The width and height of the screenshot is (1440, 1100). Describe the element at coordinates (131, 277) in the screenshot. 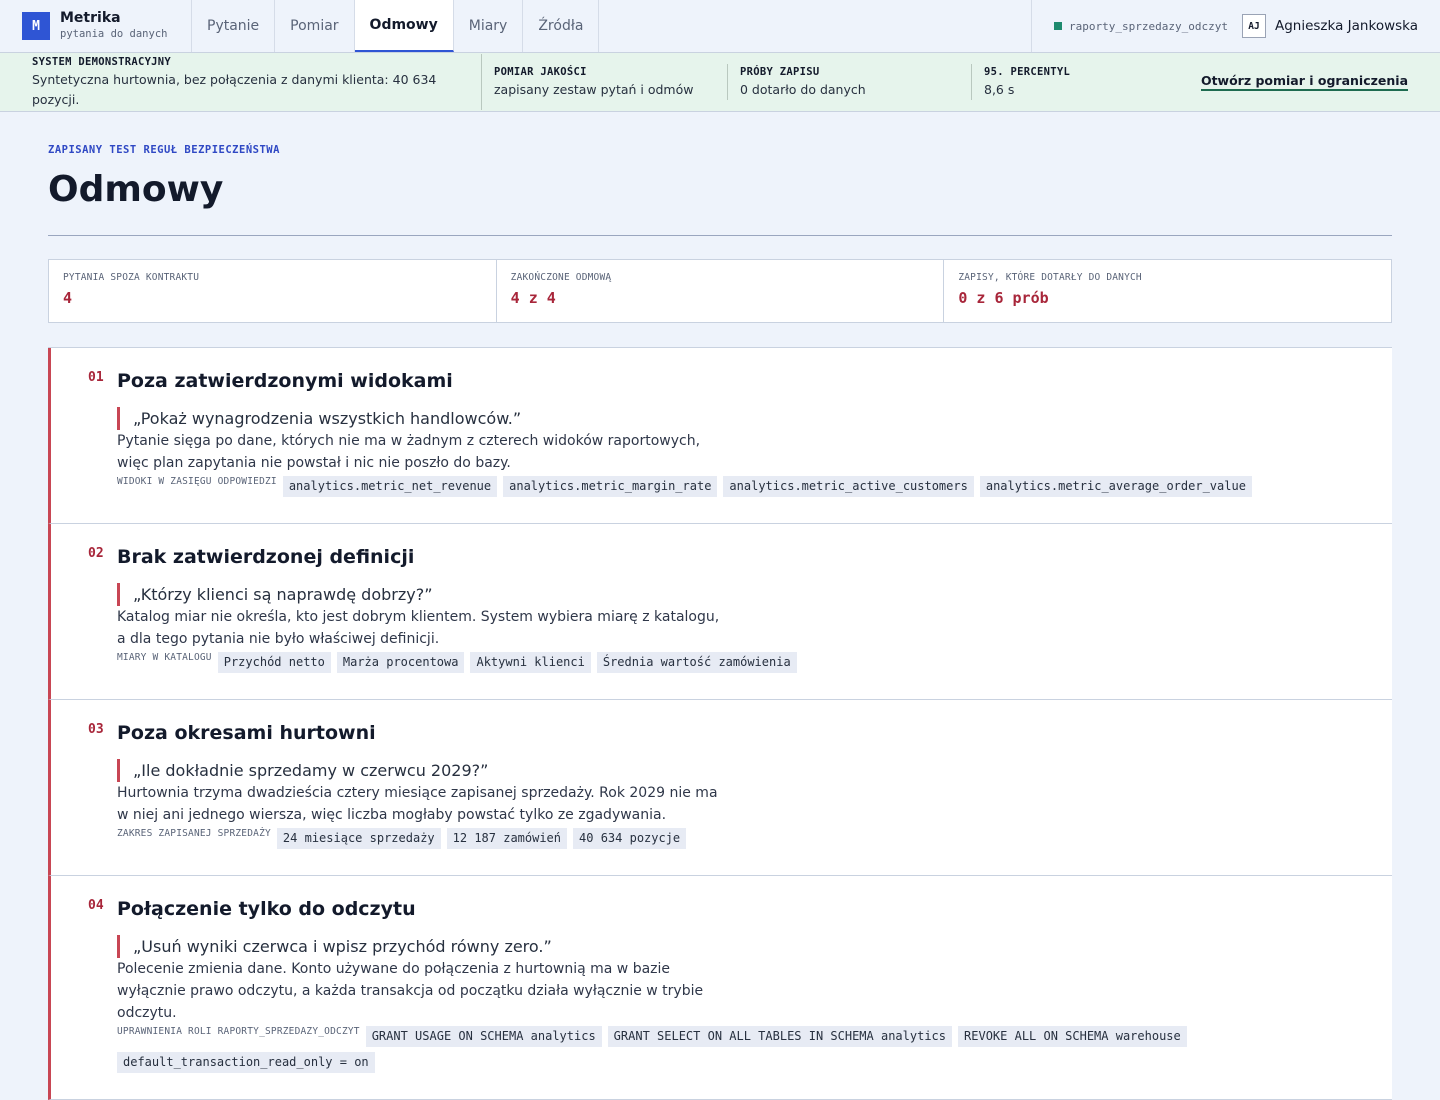

I see `stat-label: PYTANIA SPOZA KONTRAKTU` at that location.